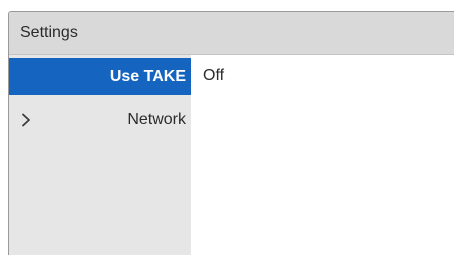 The width and height of the screenshot is (454, 255). I want to click on window-title: Settings, so click(49, 32).